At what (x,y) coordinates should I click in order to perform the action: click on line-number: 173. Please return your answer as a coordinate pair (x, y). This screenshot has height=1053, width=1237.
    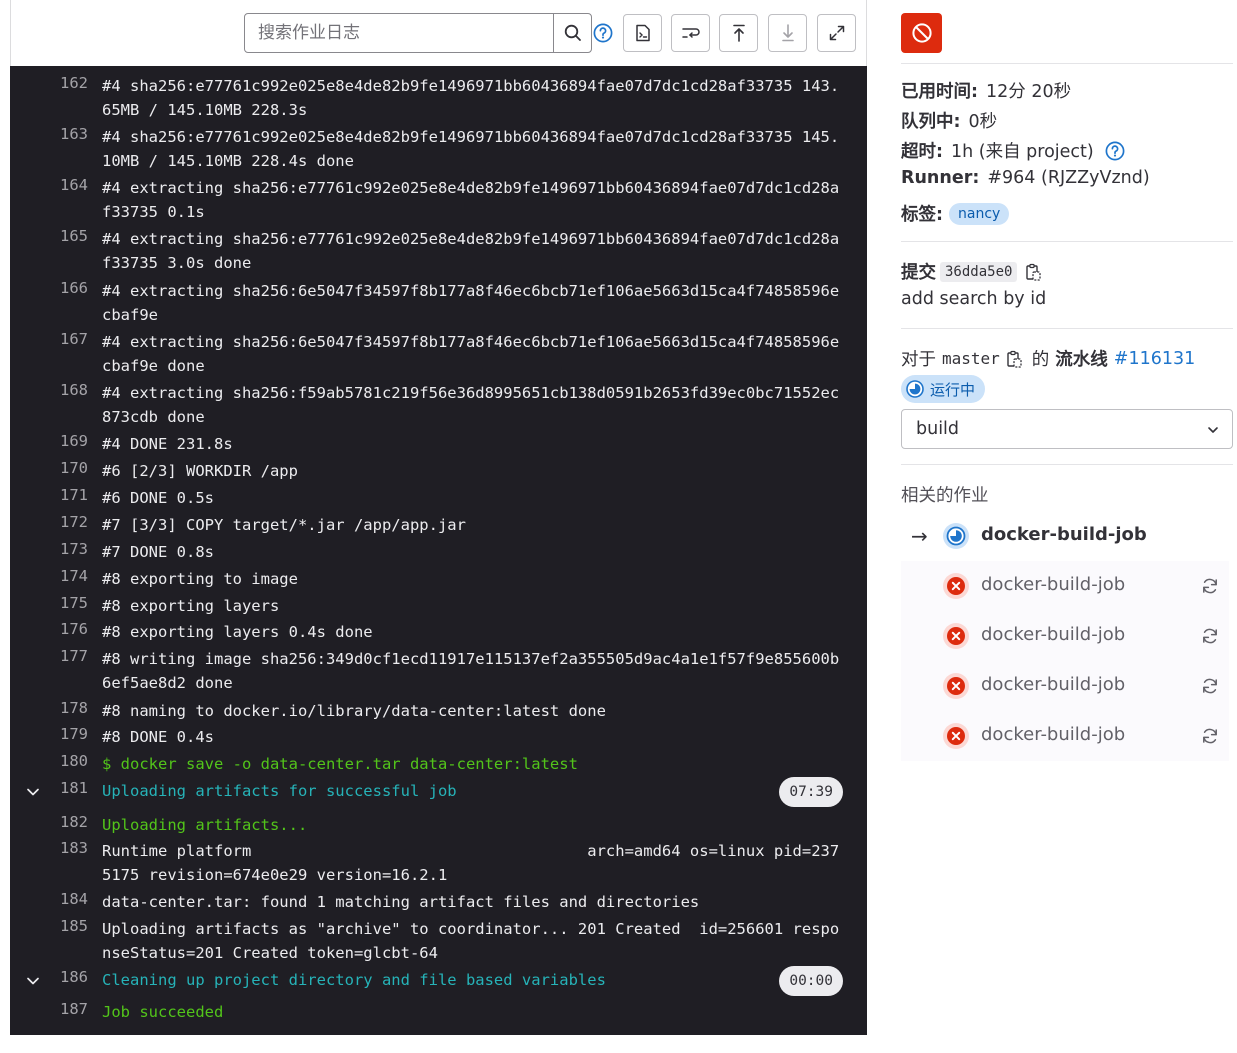
    Looking at the image, I should click on (59, 549).